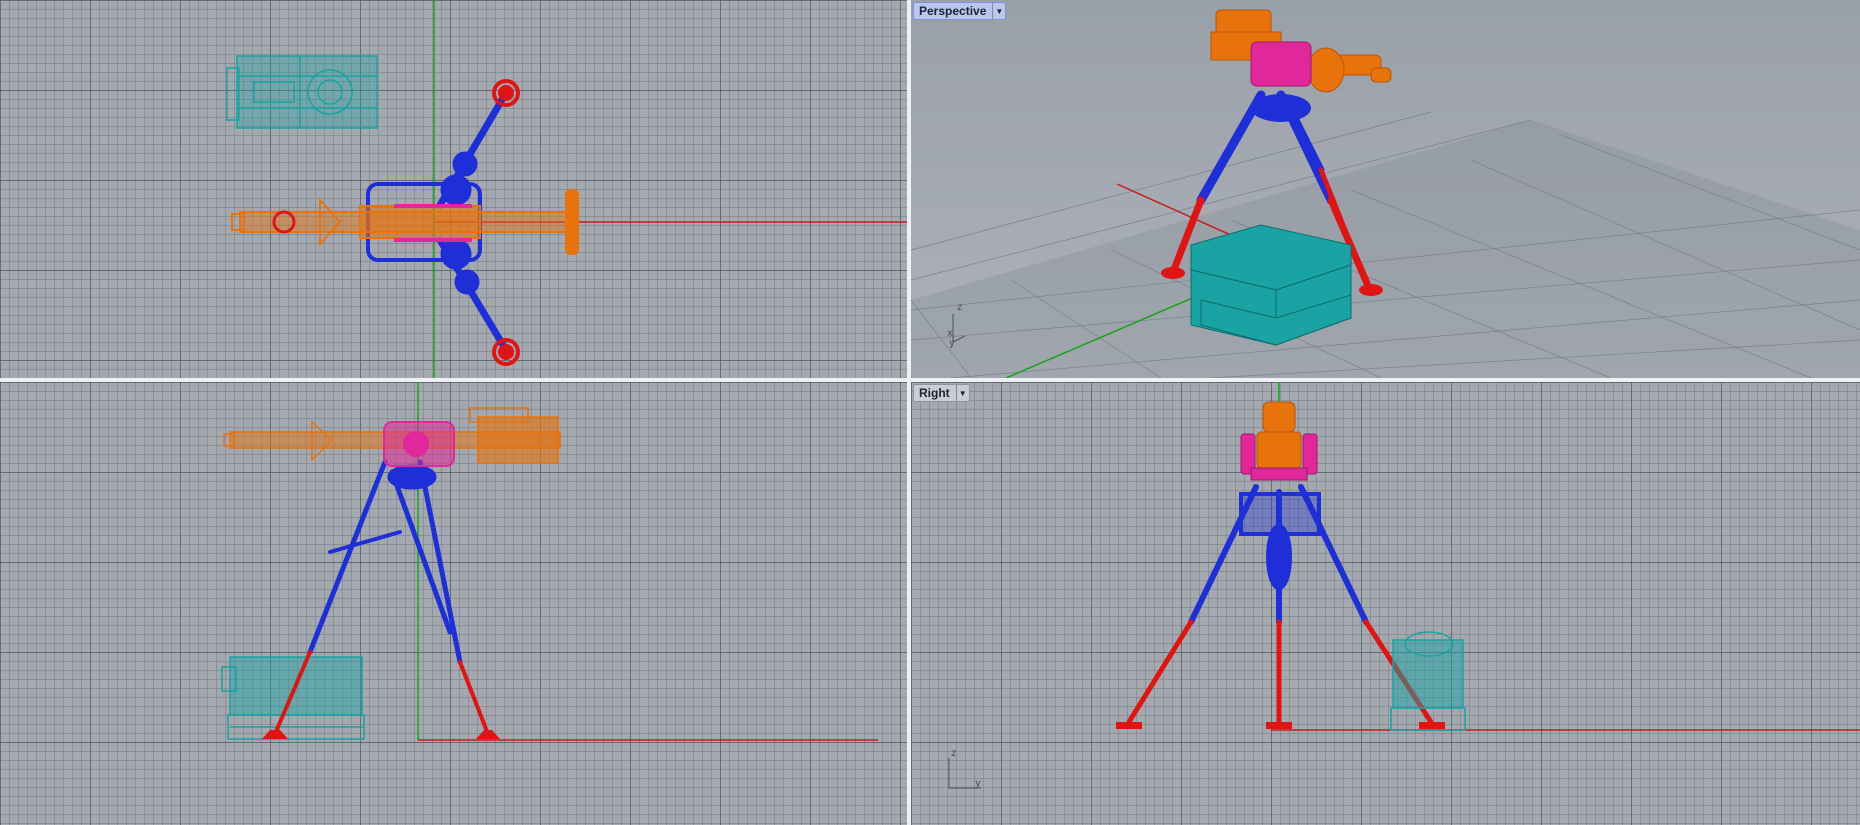  Describe the element at coordinates (953, 11) in the screenshot. I see `viewport-label: Perspective` at that location.